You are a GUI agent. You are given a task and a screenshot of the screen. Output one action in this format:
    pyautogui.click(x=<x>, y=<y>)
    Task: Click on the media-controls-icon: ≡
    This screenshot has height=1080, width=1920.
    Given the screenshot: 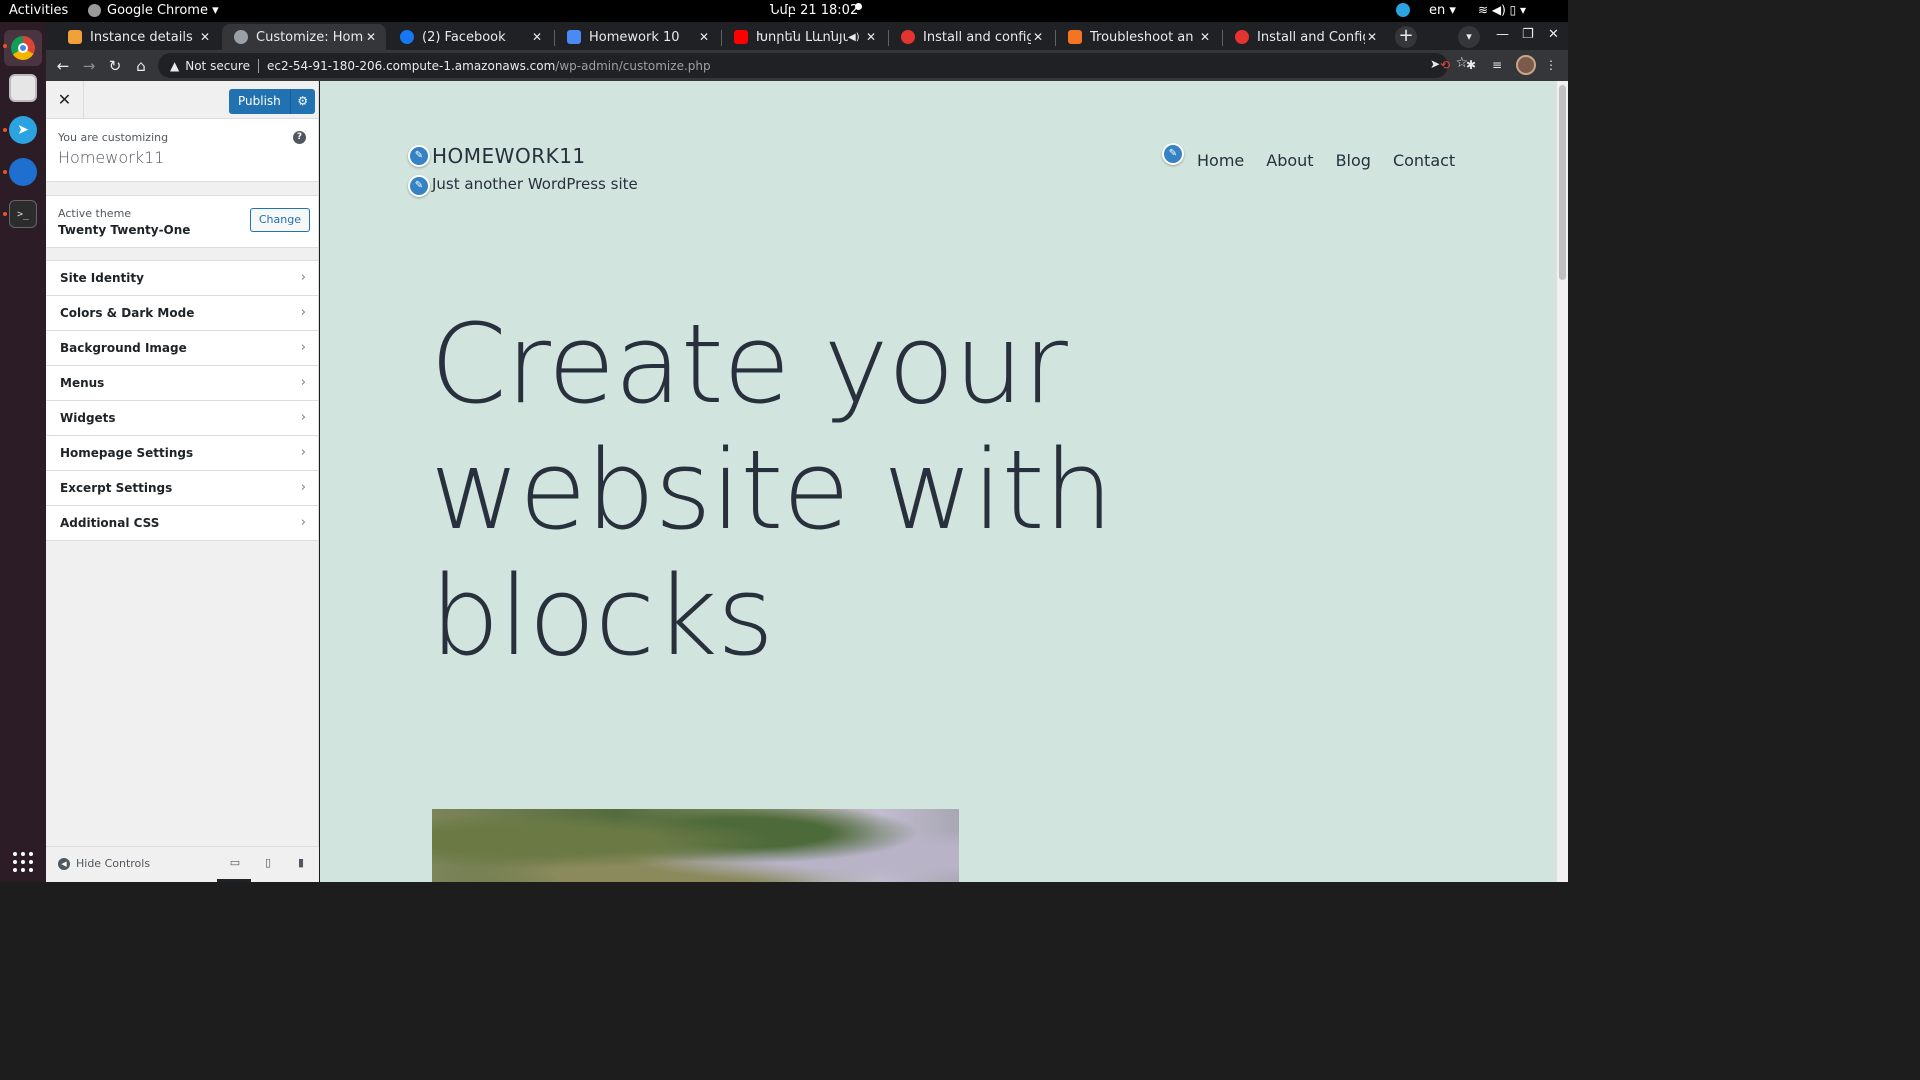 What is the action you would take?
    pyautogui.click(x=1497, y=65)
    